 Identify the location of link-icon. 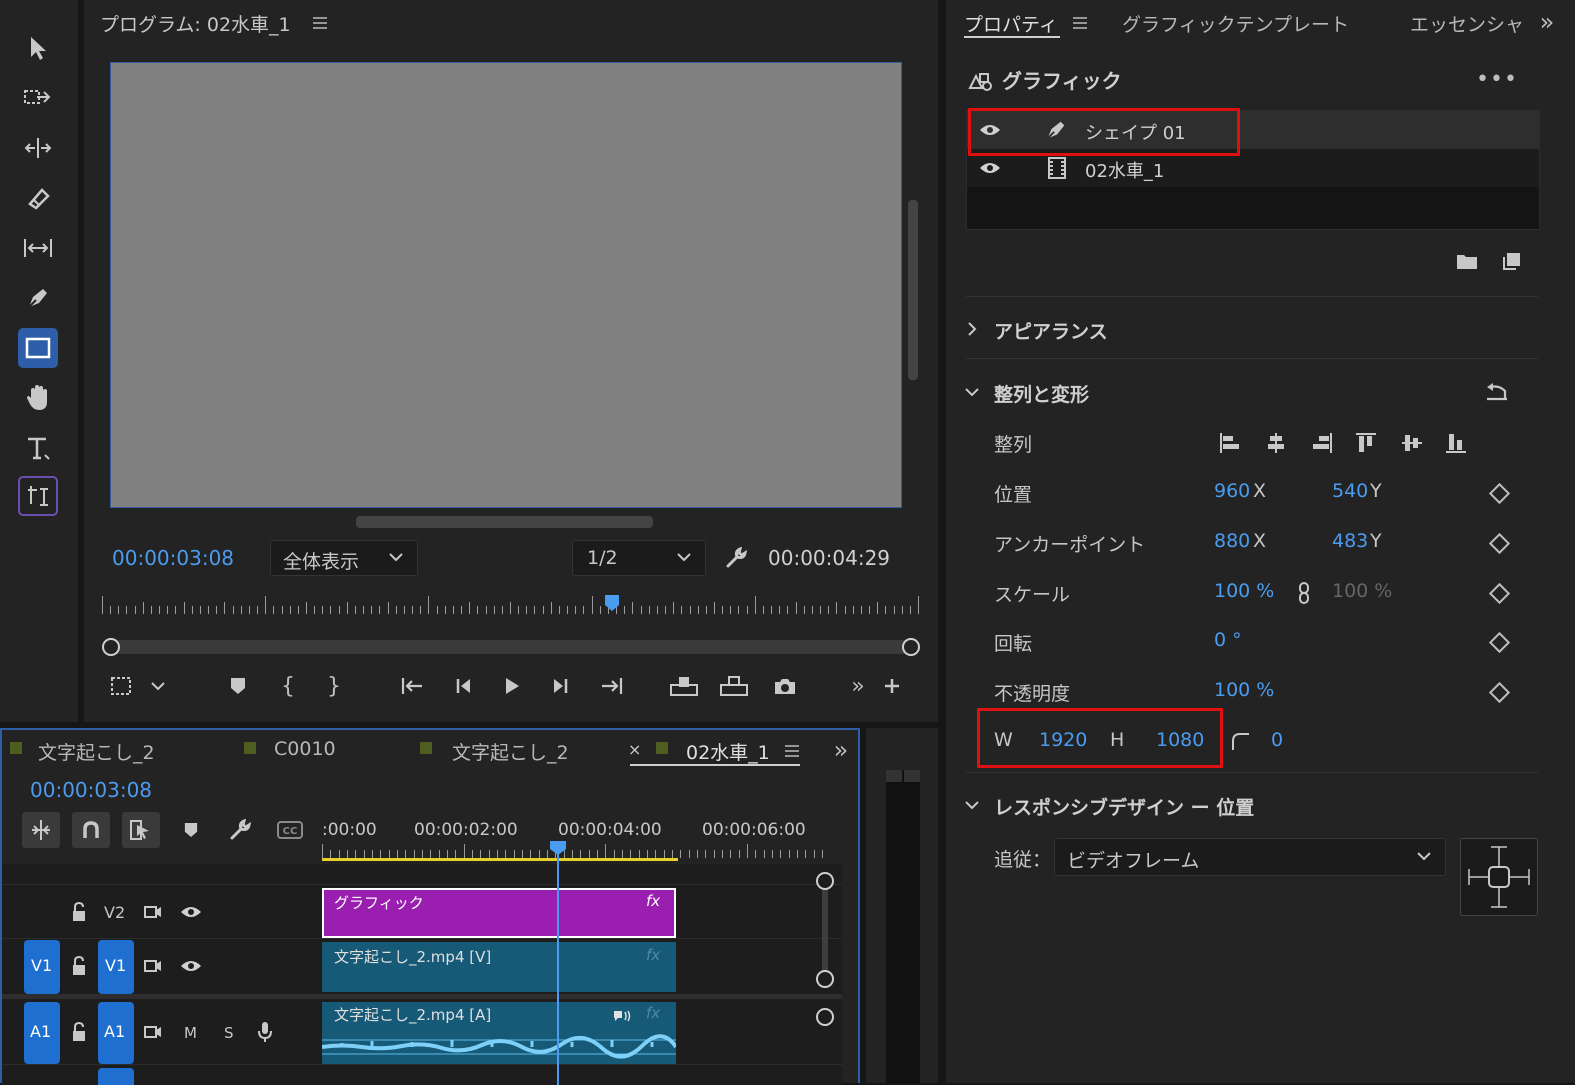
(1304, 593).